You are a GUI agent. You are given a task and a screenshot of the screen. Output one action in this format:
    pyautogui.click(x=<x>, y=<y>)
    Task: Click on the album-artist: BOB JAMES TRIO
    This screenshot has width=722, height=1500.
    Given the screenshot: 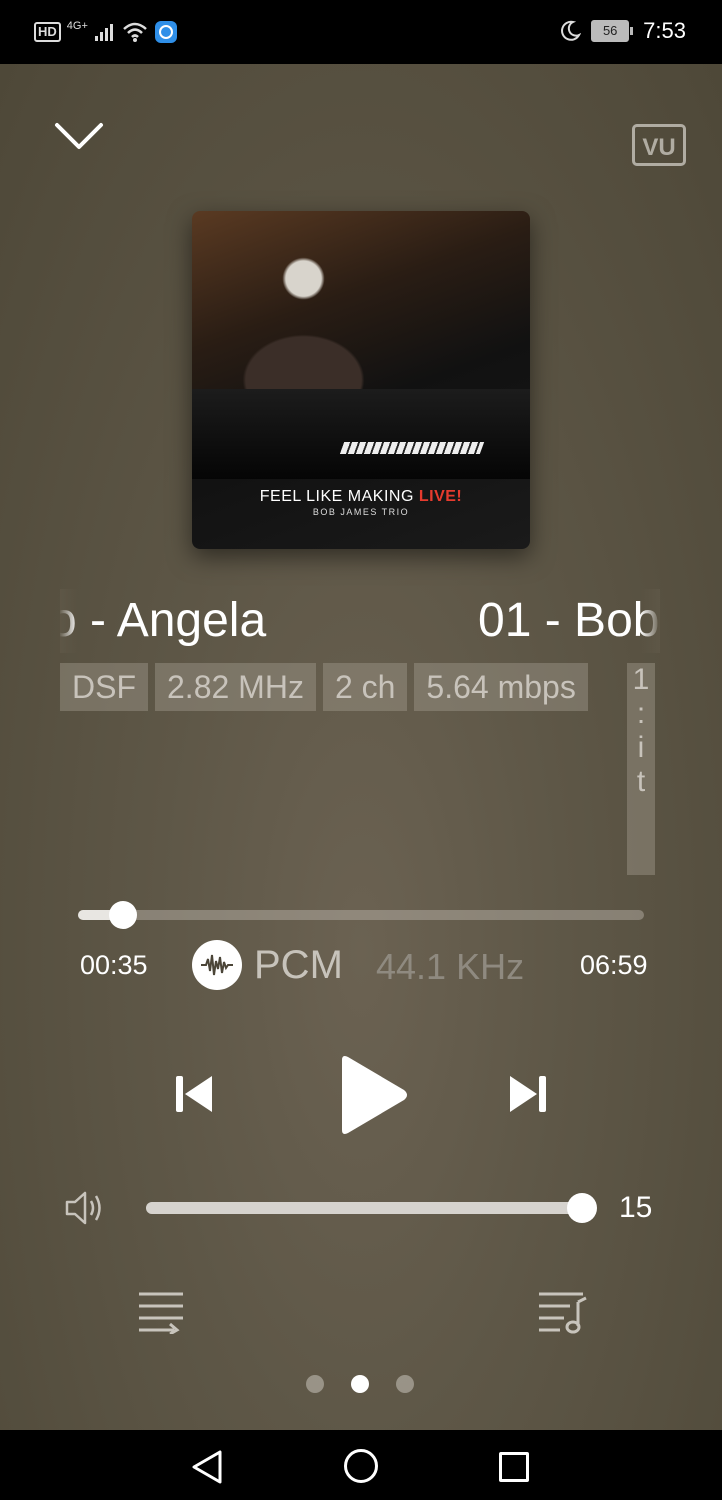 What is the action you would take?
    pyautogui.click(x=361, y=512)
    